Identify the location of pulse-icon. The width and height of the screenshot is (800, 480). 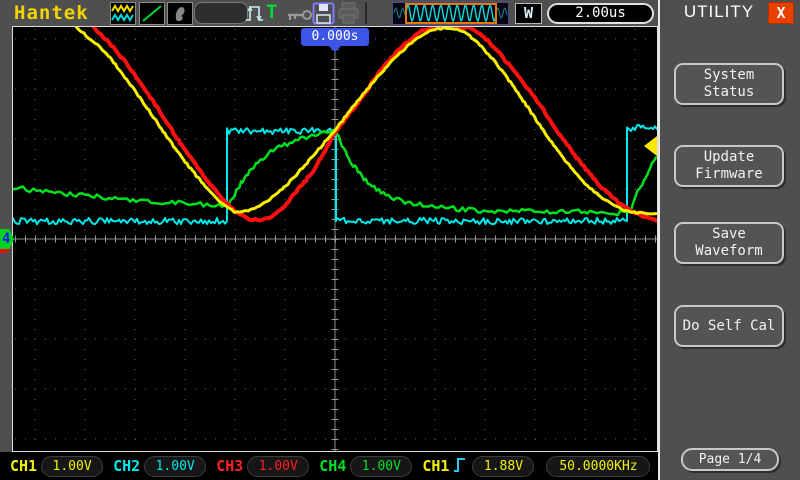
(254, 15).